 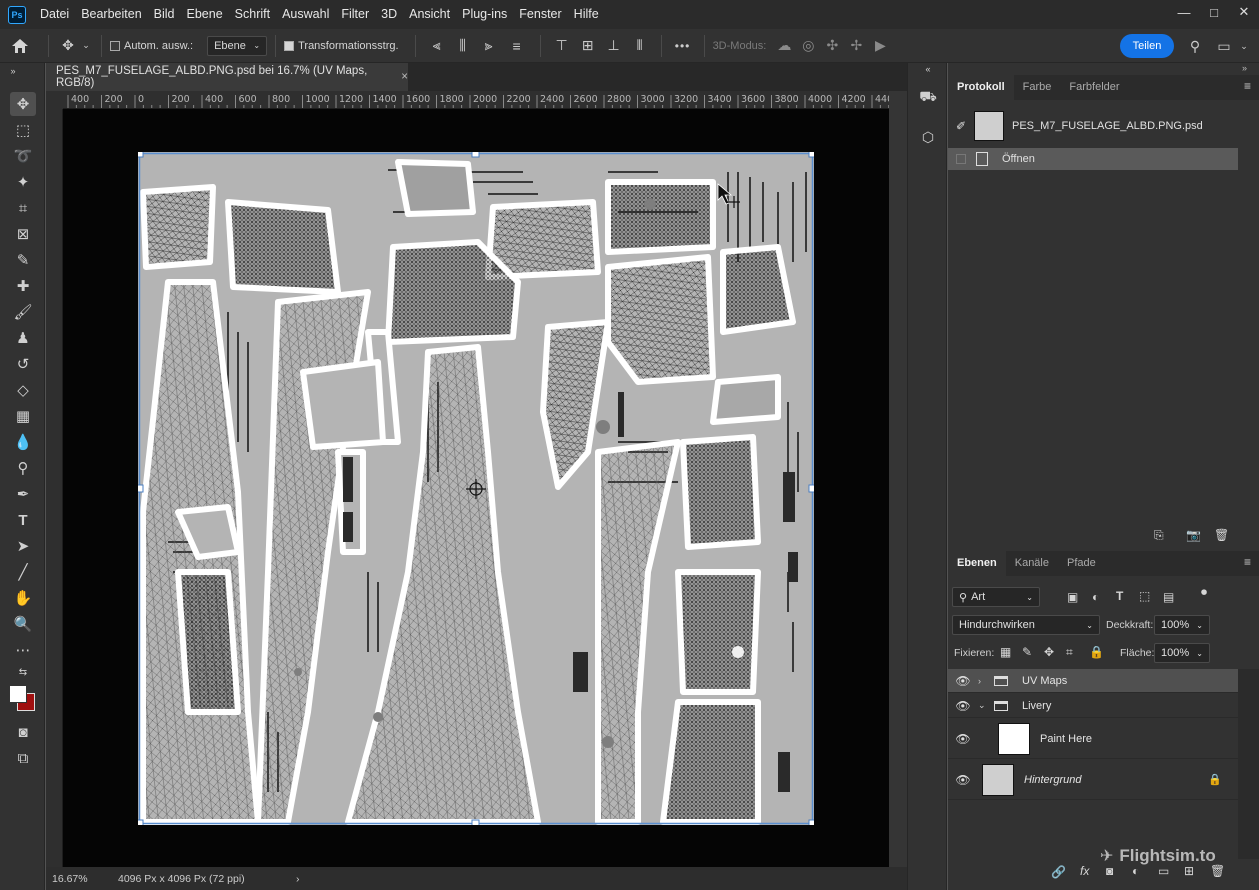 I want to click on layer-hintergrund: 👁 Hintergrund 🔒, so click(x=1093, y=780).